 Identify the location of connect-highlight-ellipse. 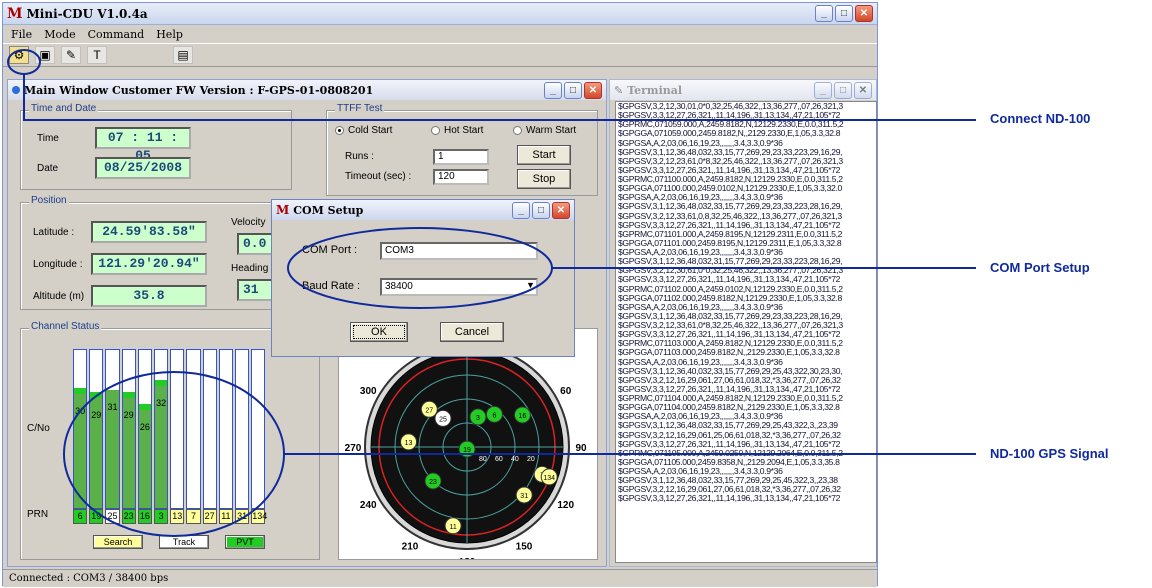
(24, 62).